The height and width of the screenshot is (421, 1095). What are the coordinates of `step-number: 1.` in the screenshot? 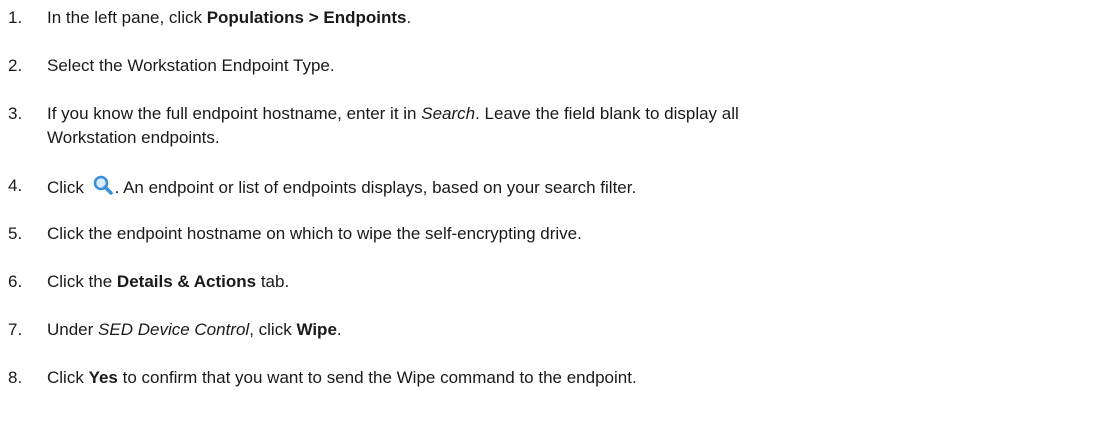 It's located at (15, 17).